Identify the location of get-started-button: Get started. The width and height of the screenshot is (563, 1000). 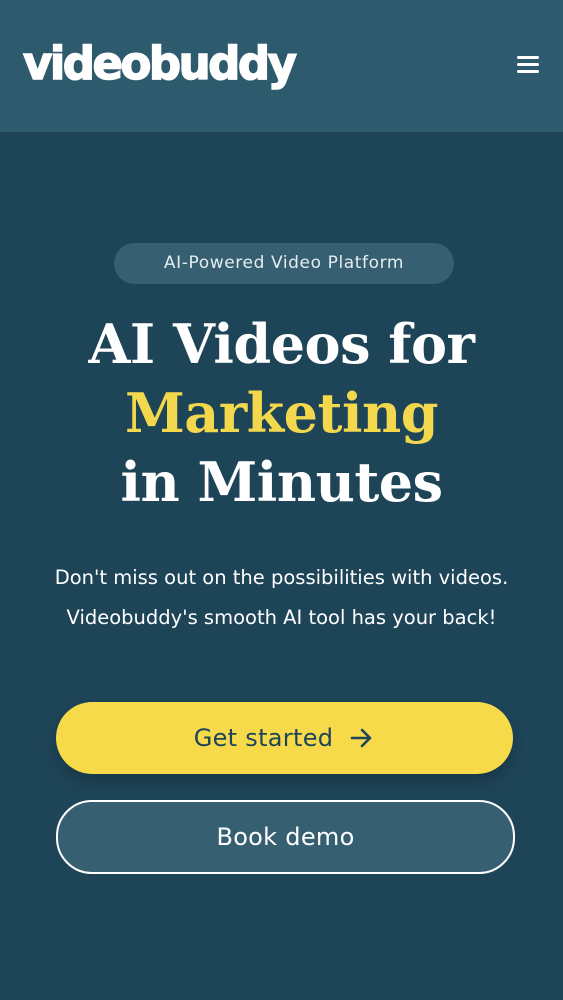
(284, 738).